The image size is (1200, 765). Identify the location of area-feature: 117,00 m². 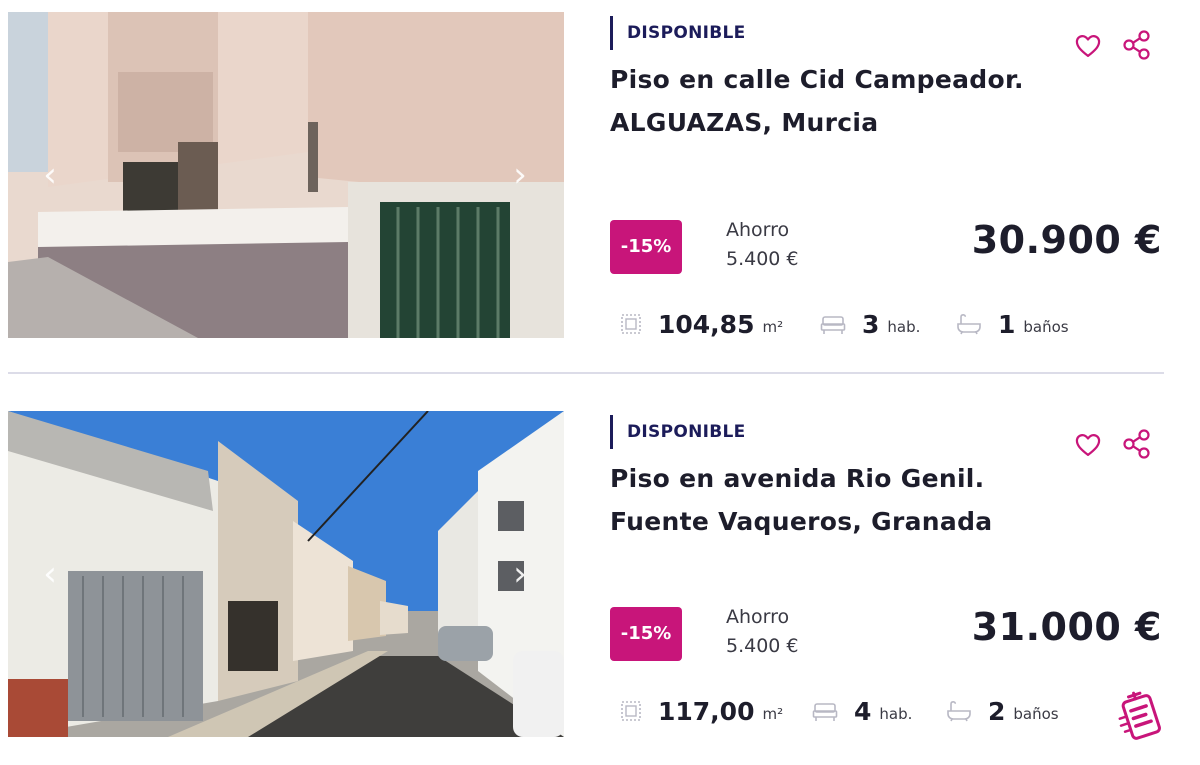
(701, 711).